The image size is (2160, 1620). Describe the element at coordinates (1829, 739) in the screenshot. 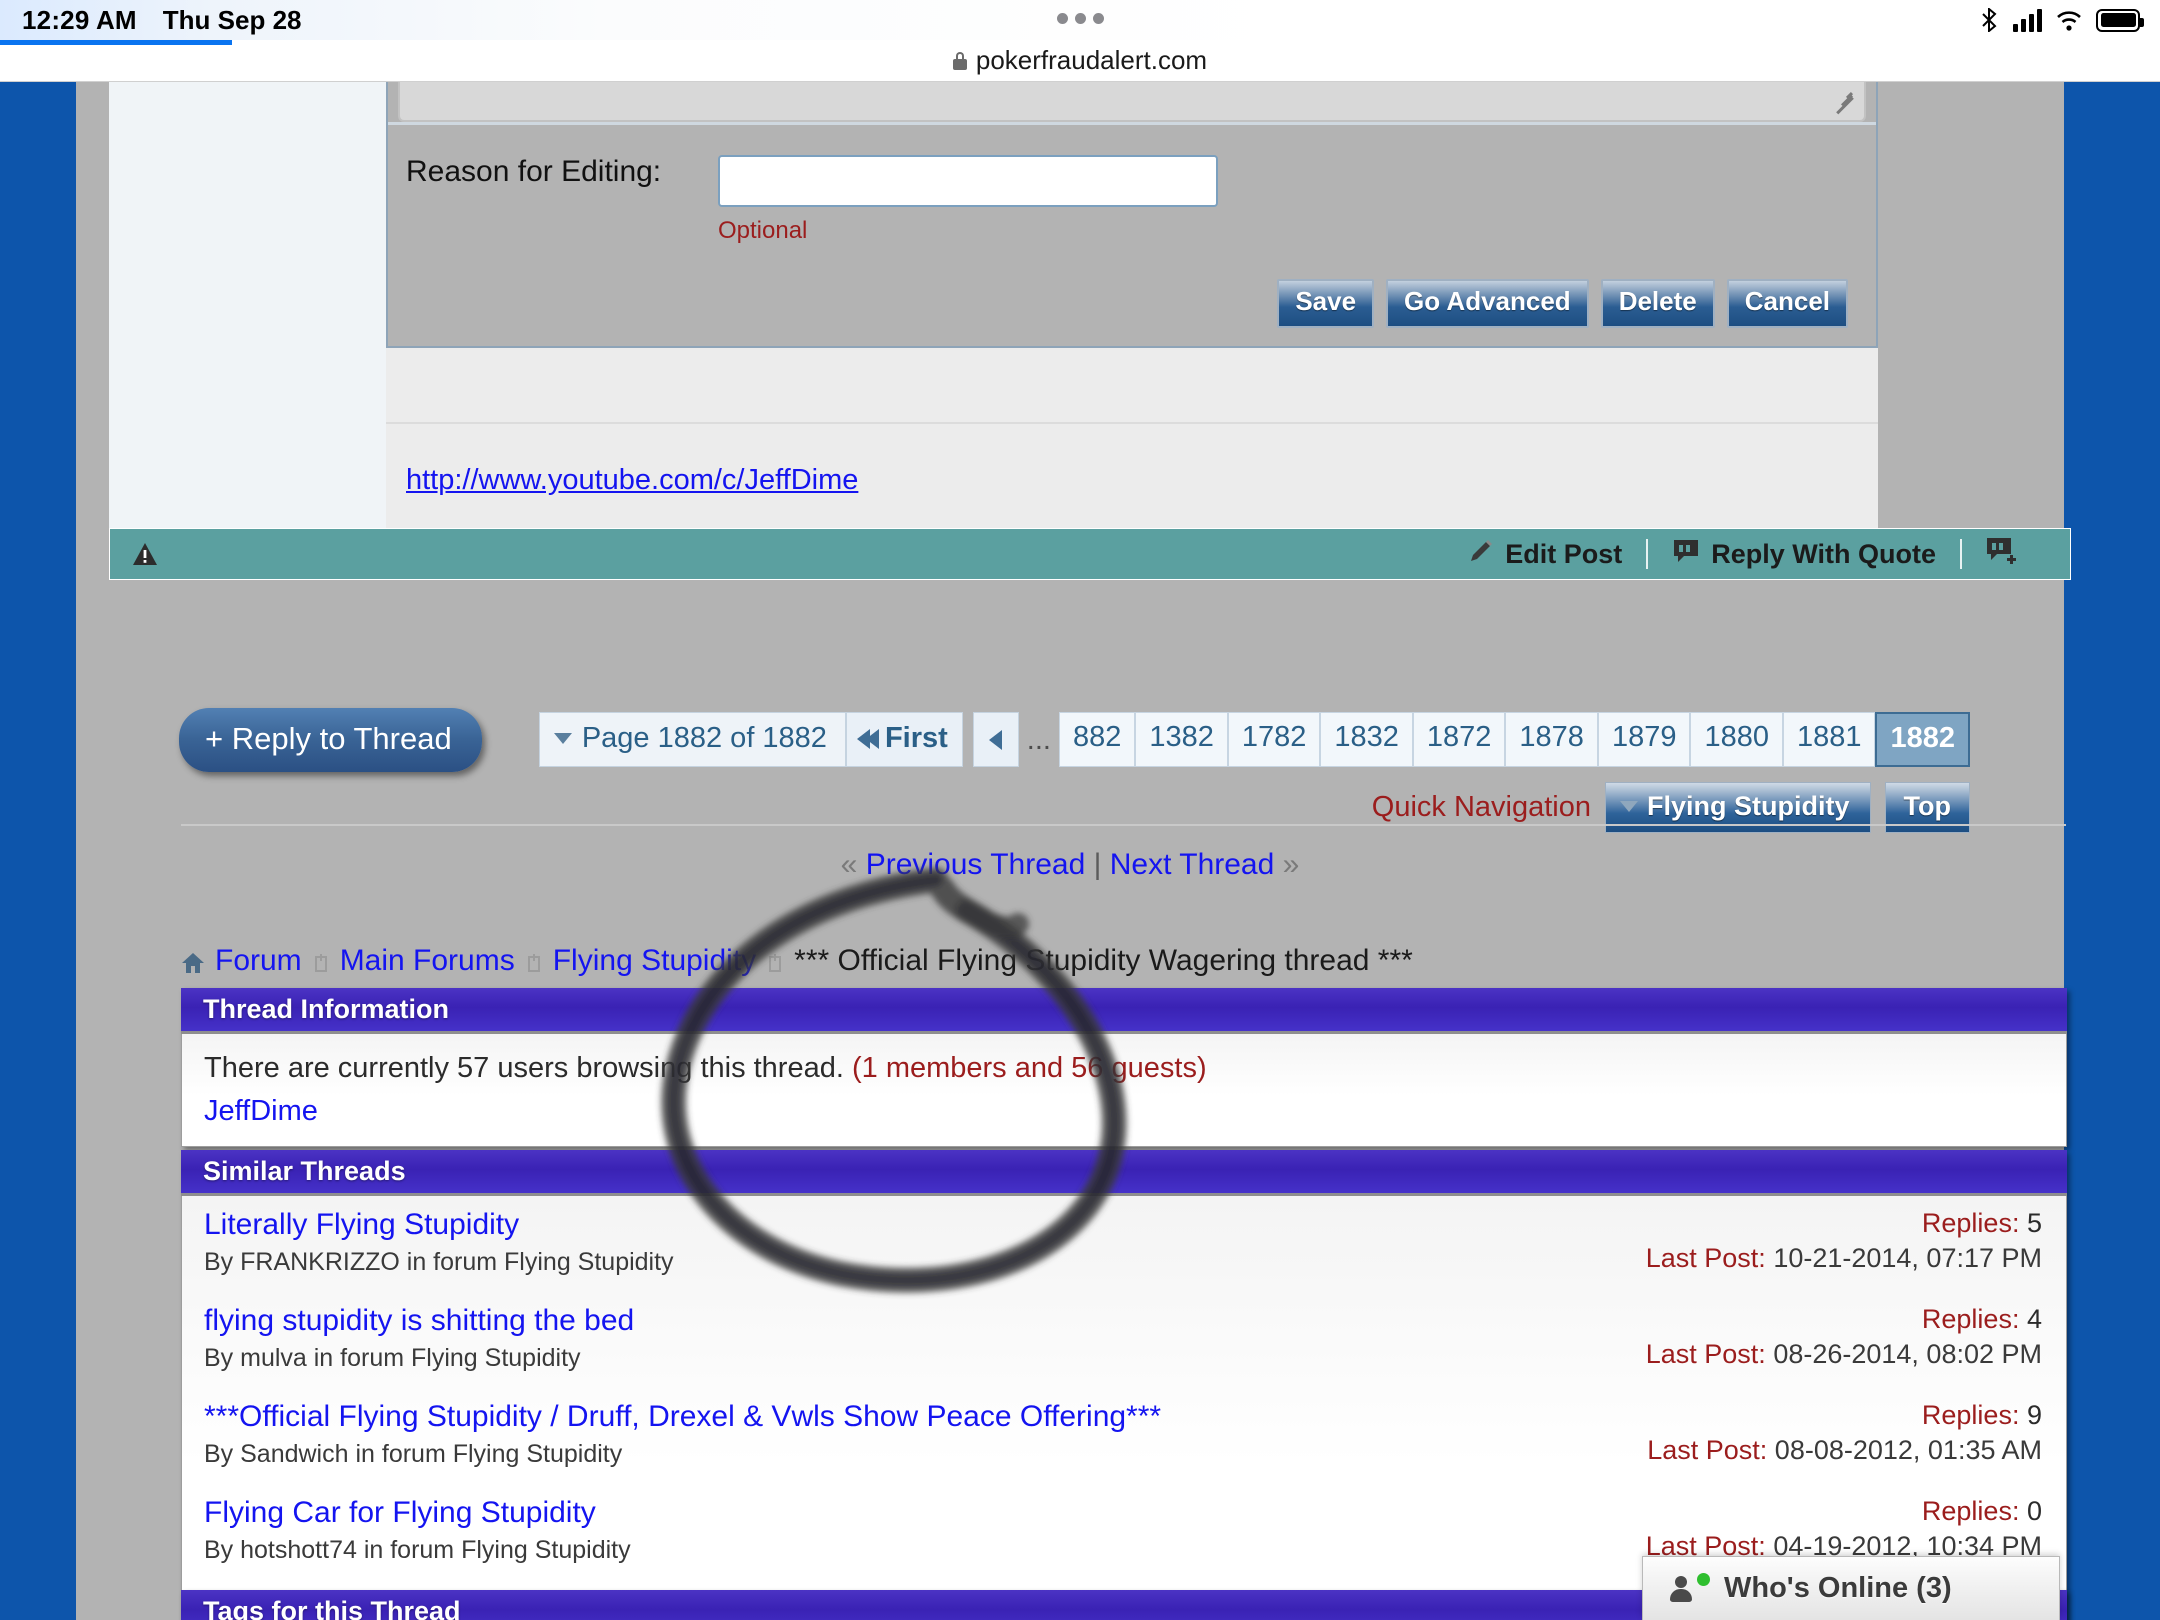

I see `page-button-1881: 1881` at that location.